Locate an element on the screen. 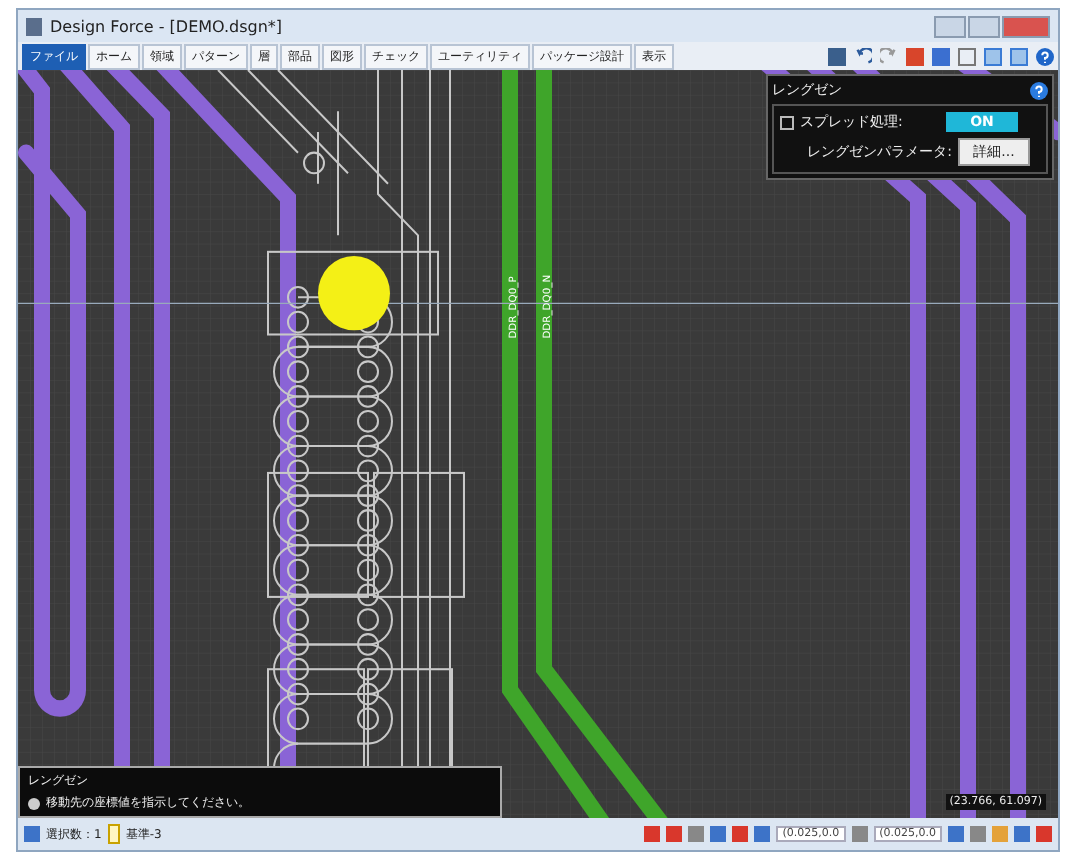 Image resolution: width=1080 pixels, height=864 pixels. undo-icon is located at coordinates (863, 56).